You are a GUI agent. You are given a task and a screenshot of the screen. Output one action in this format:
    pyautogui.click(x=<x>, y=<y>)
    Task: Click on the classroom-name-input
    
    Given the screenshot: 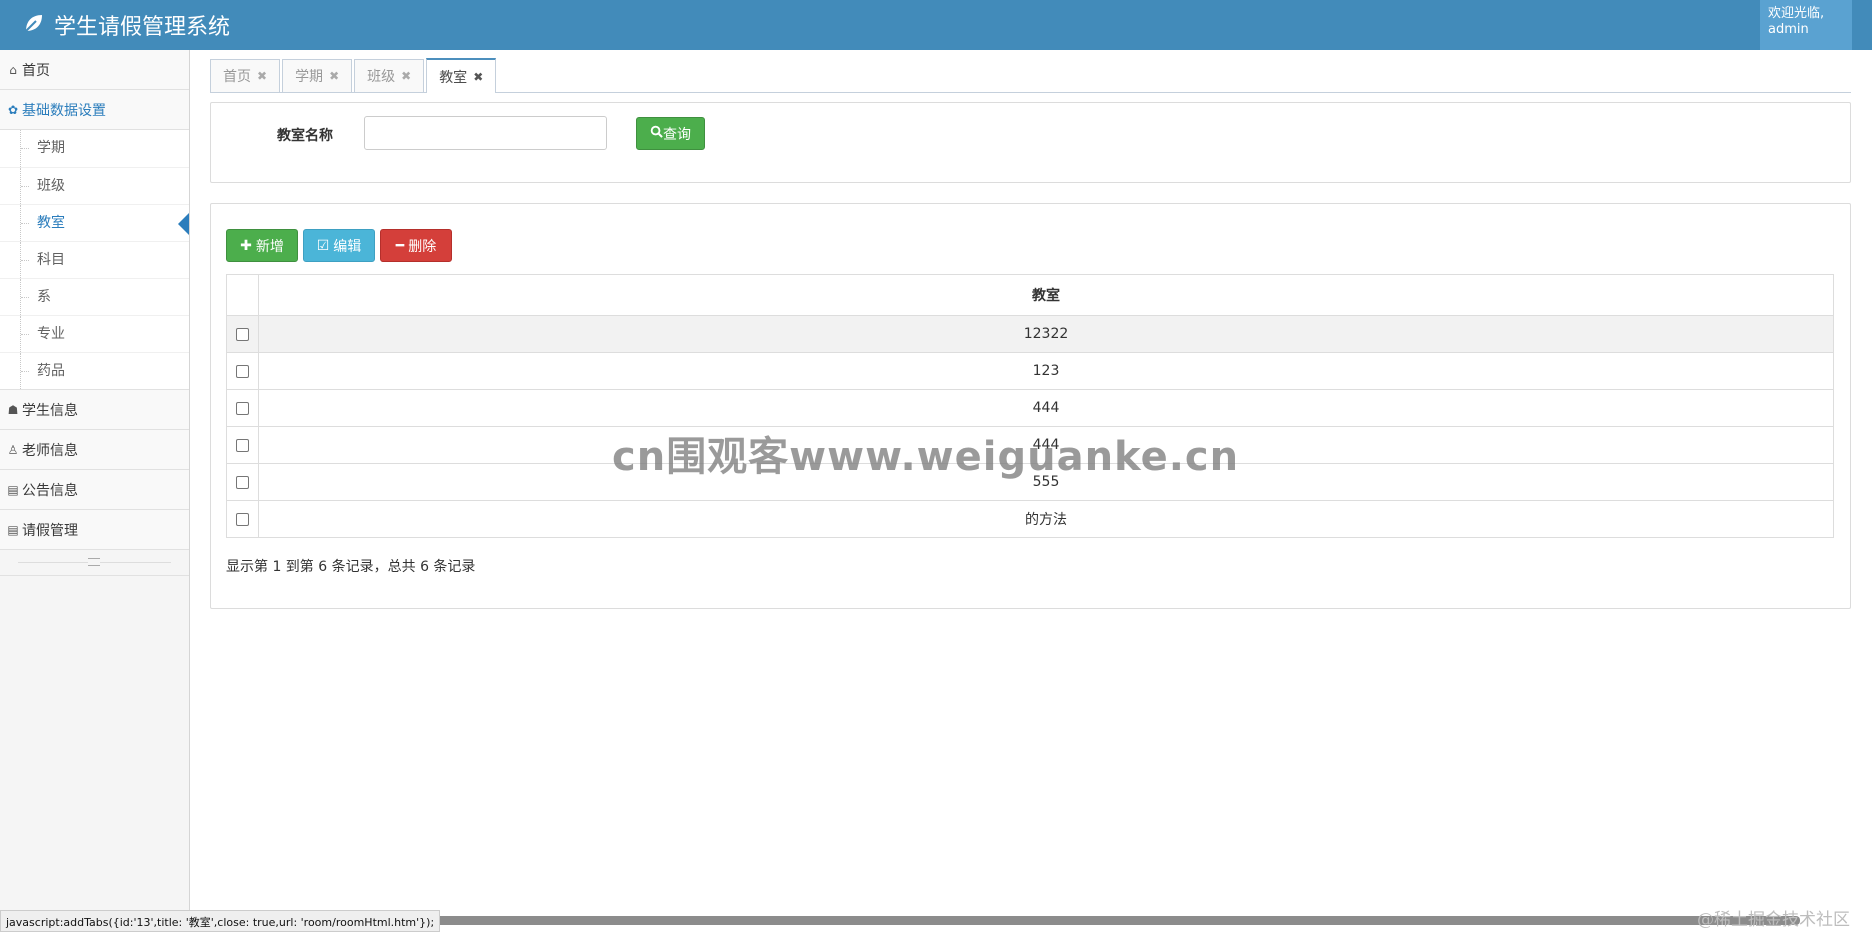 What is the action you would take?
    pyautogui.click(x=485, y=133)
    